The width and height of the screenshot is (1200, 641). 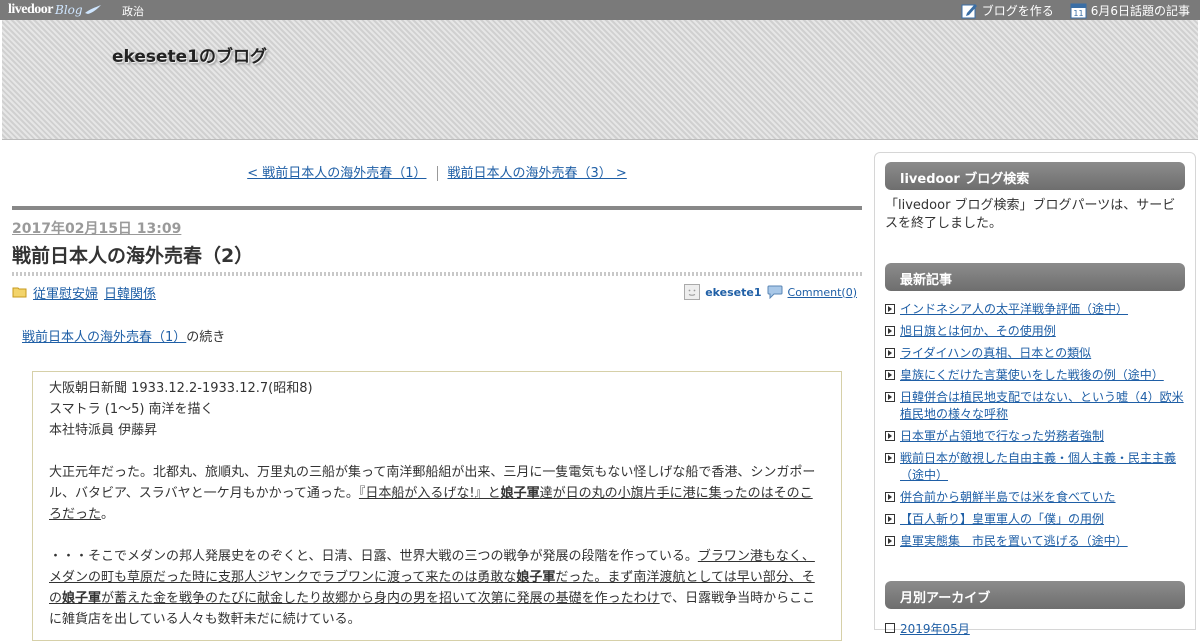 What do you see at coordinates (437, 274) in the screenshot?
I see `title-divider` at bounding box center [437, 274].